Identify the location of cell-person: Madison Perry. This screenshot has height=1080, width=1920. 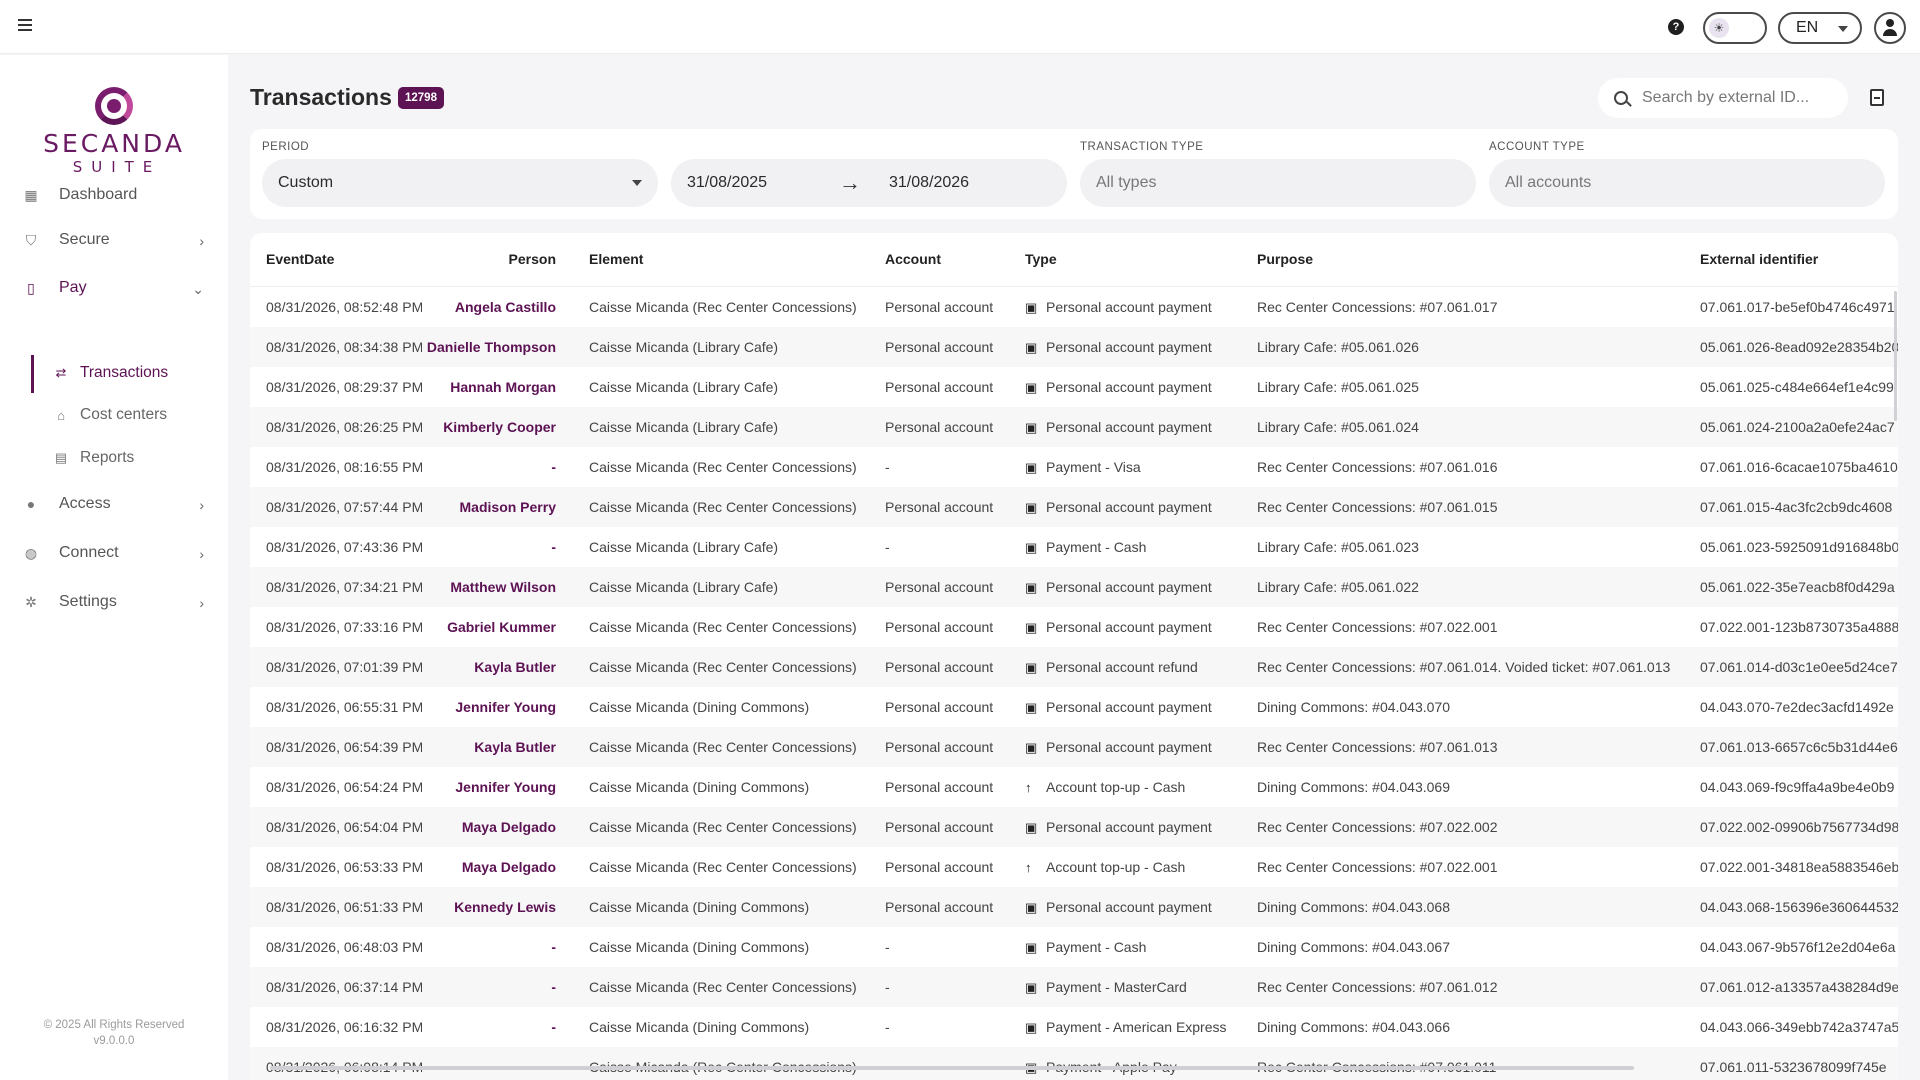
(478, 507).